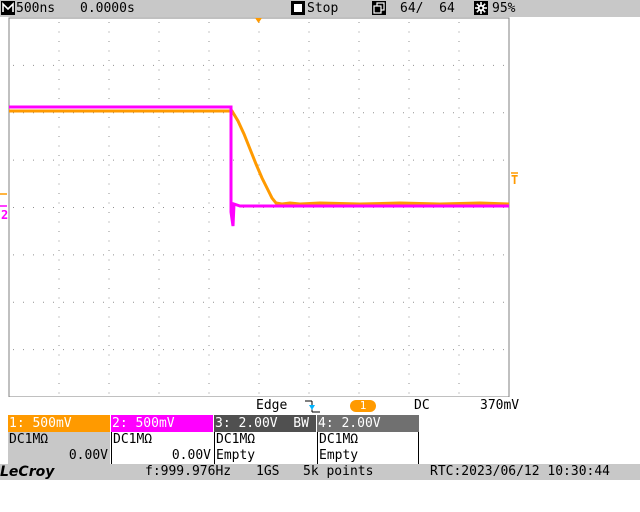 This screenshot has height=512, width=640. I want to click on timebase-value: 500ns, so click(35, 8).